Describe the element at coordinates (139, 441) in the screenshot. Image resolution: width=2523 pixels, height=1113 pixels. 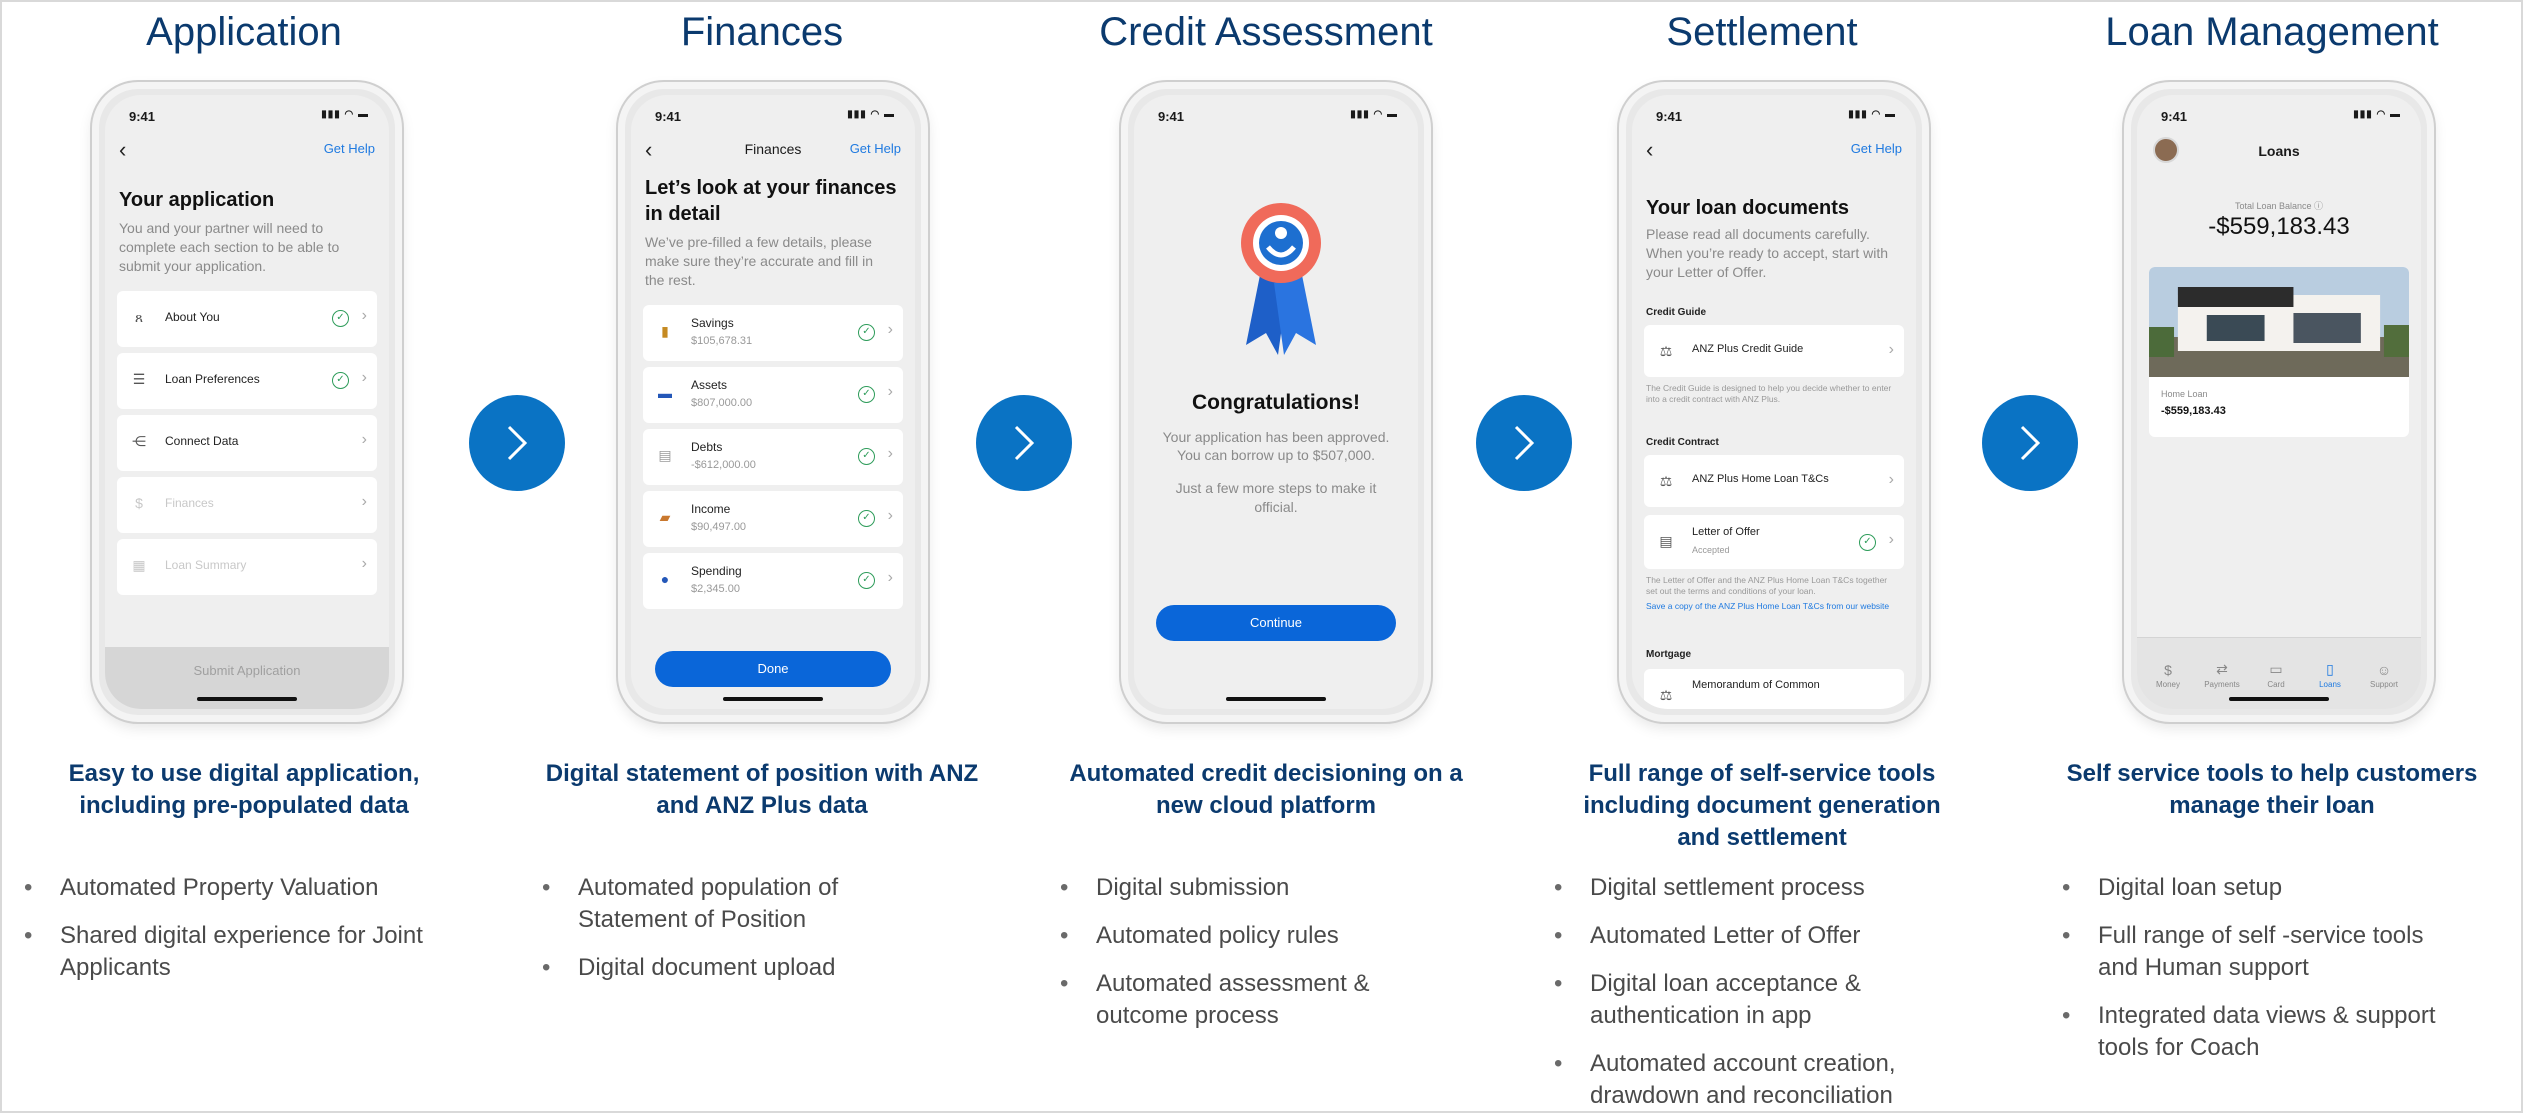
I see `share-icon: ⋲` at that location.